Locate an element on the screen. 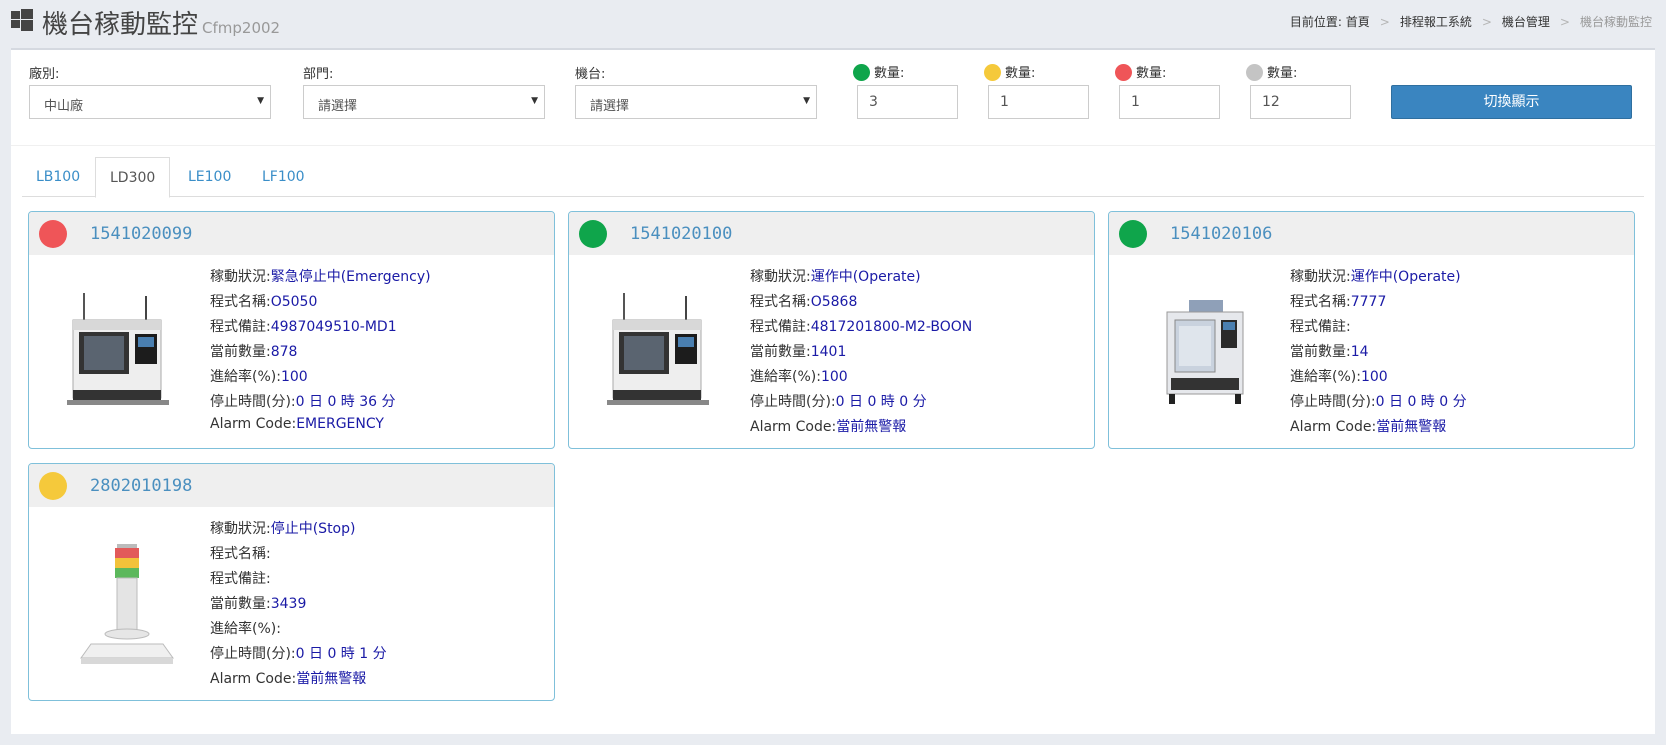  line-tabs: LB100 LD300 LE100 LF100 is located at coordinates (833, 177).